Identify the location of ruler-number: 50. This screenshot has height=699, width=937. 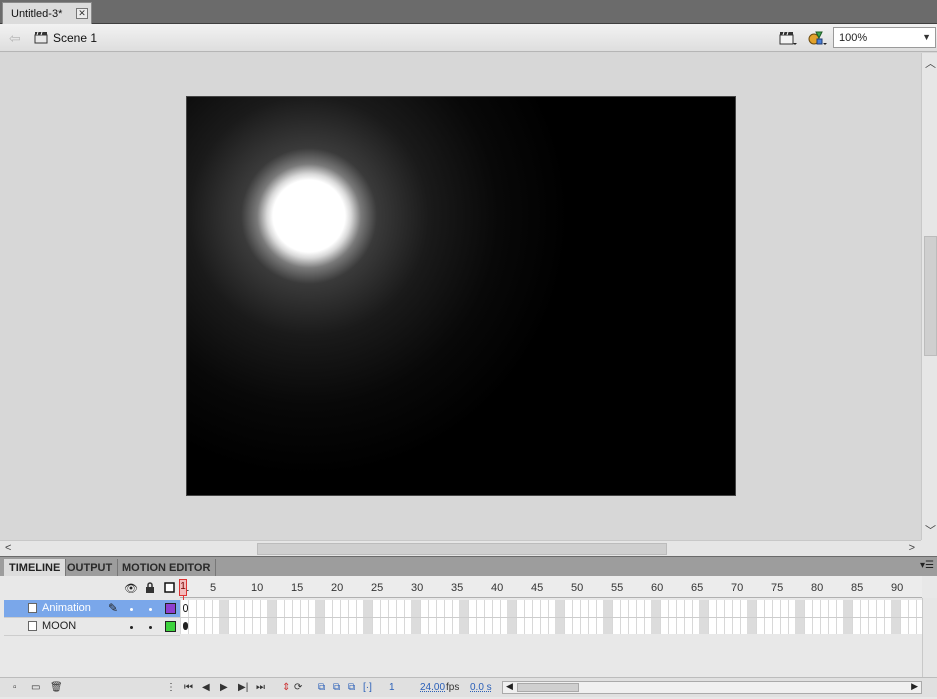
(577, 588).